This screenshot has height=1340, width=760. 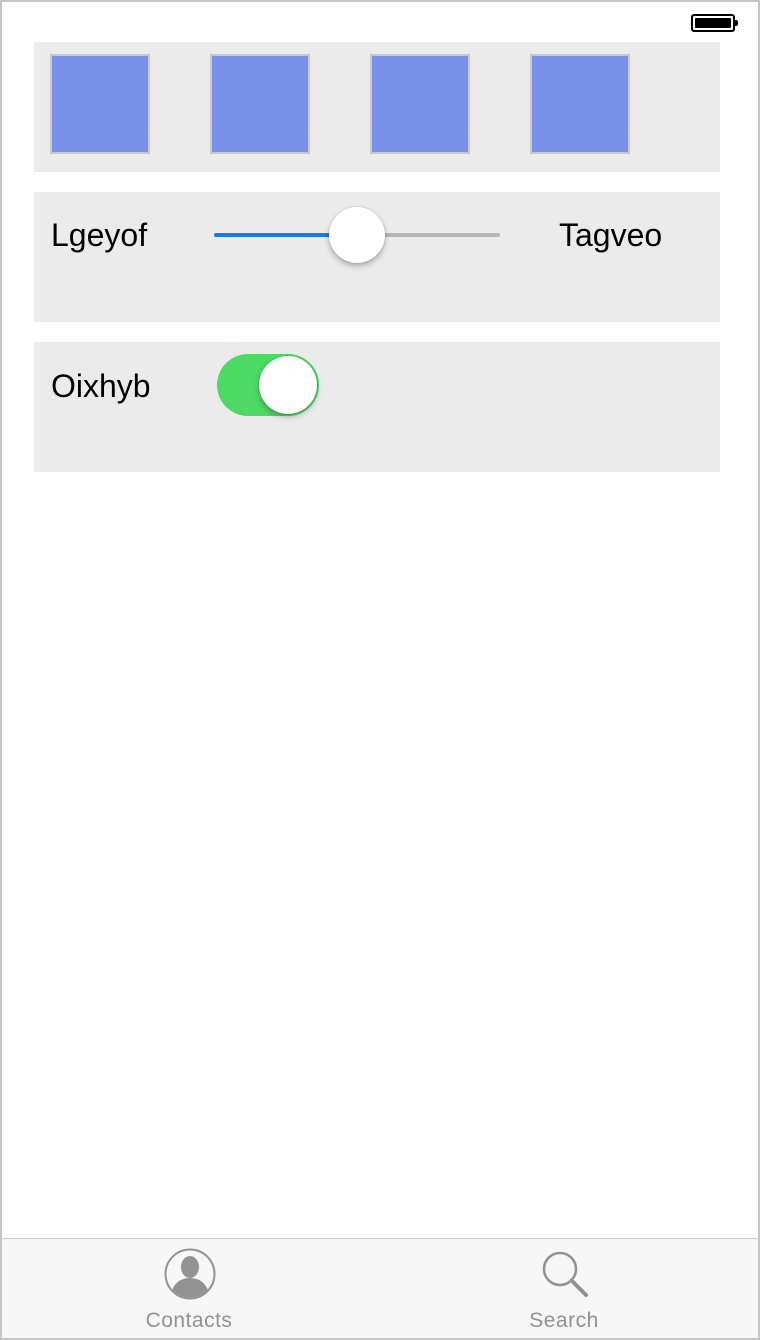 I want to click on tab-contacts: Contacts, so click(x=189, y=1288).